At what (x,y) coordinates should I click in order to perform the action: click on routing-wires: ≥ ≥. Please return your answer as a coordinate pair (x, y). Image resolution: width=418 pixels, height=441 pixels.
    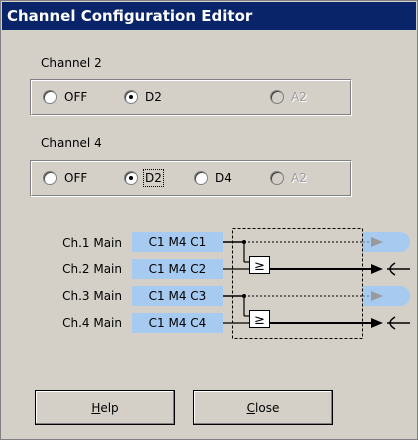
    Looking at the image, I should click on (316, 283).